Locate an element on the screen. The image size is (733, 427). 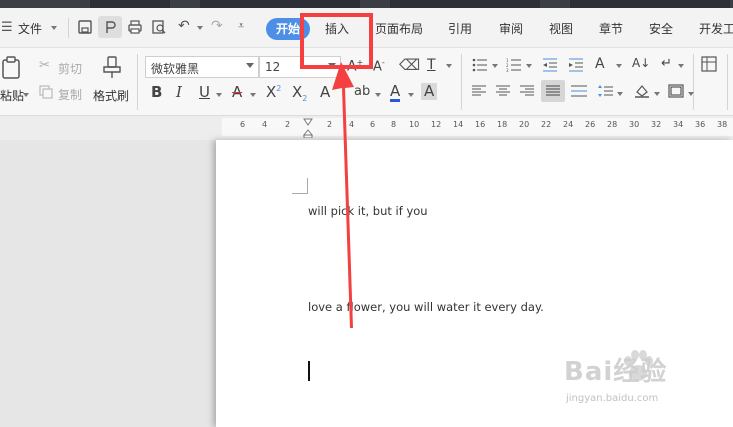
baidu-jingyan-watermark: Bai经验 jingyan.baidu.com is located at coordinates (645, 380).